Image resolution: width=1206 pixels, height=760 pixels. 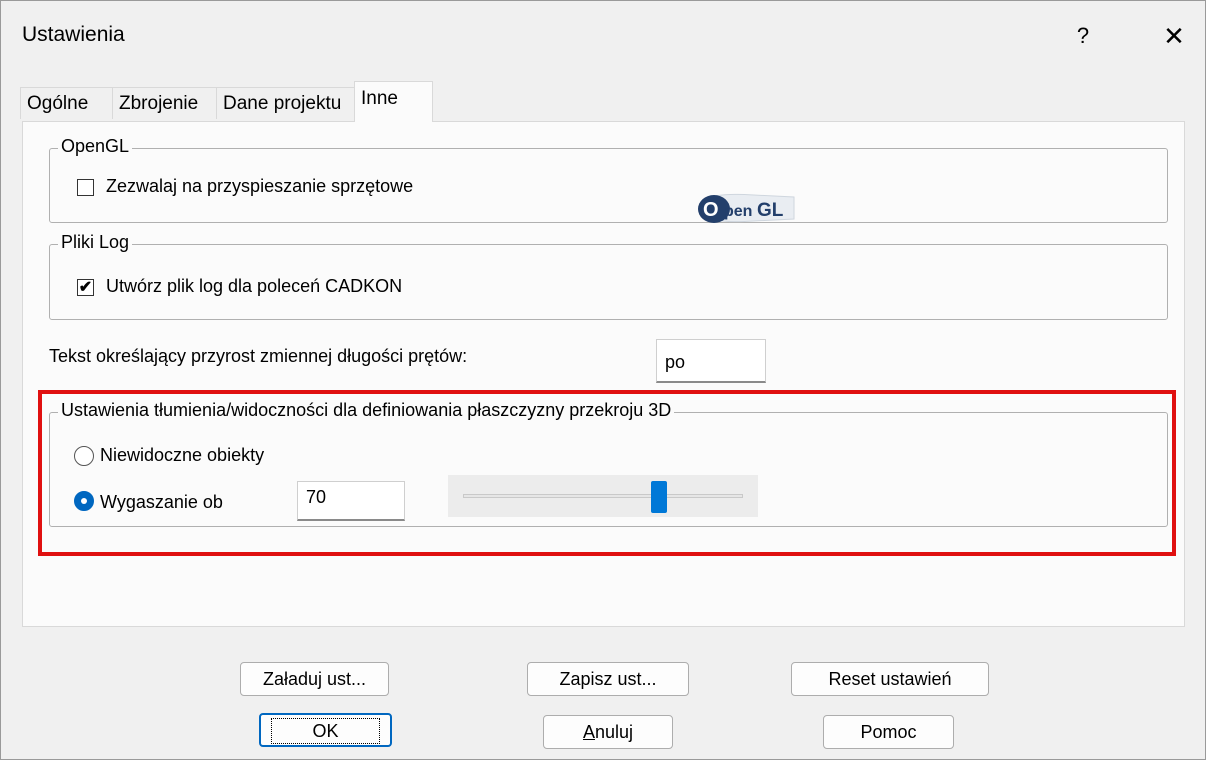 What do you see at coordinates (182, 455) in the screenshot?
I see `invisible-objects-label: Niewidoczne obiekty` at bounding box center [182, 455].